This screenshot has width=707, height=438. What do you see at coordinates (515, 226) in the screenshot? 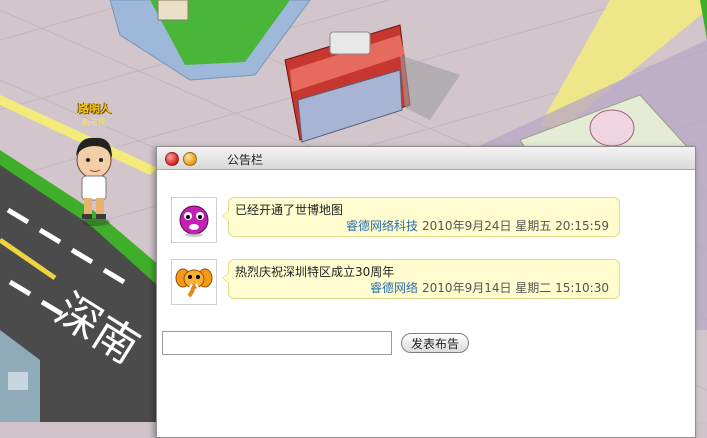
I see `post-date: 2010年9月24日 星期五 20:15:59` at bounding box center [515, 226].